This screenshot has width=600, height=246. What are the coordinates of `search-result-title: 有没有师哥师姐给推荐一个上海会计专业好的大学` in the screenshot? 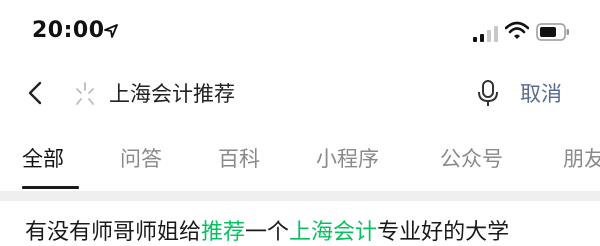 It's located at (312, 230).